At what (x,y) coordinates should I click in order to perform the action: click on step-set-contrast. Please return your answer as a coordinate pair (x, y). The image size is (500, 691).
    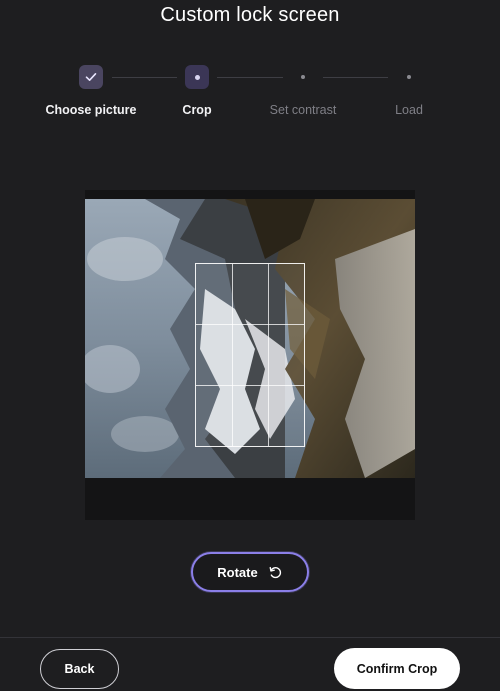
    Looking at the image, I should click on (303, 77).